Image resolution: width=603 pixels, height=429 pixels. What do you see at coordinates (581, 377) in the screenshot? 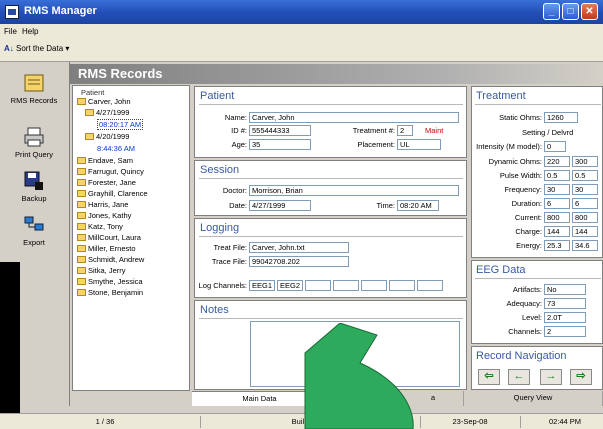
I see `last-record-button: ⇨` at bounding box center [581, 377].